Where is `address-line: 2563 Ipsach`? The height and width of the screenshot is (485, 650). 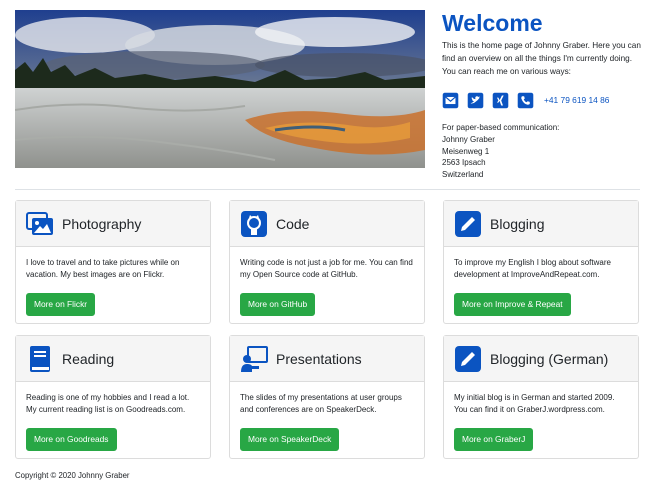 address-line: 2563 Ipsach is located at coordinates (464, 163).